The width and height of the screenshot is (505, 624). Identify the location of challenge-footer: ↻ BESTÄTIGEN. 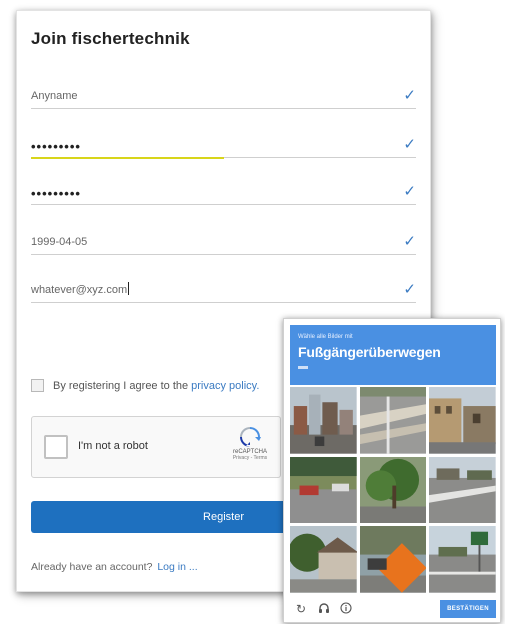
(393, 610).